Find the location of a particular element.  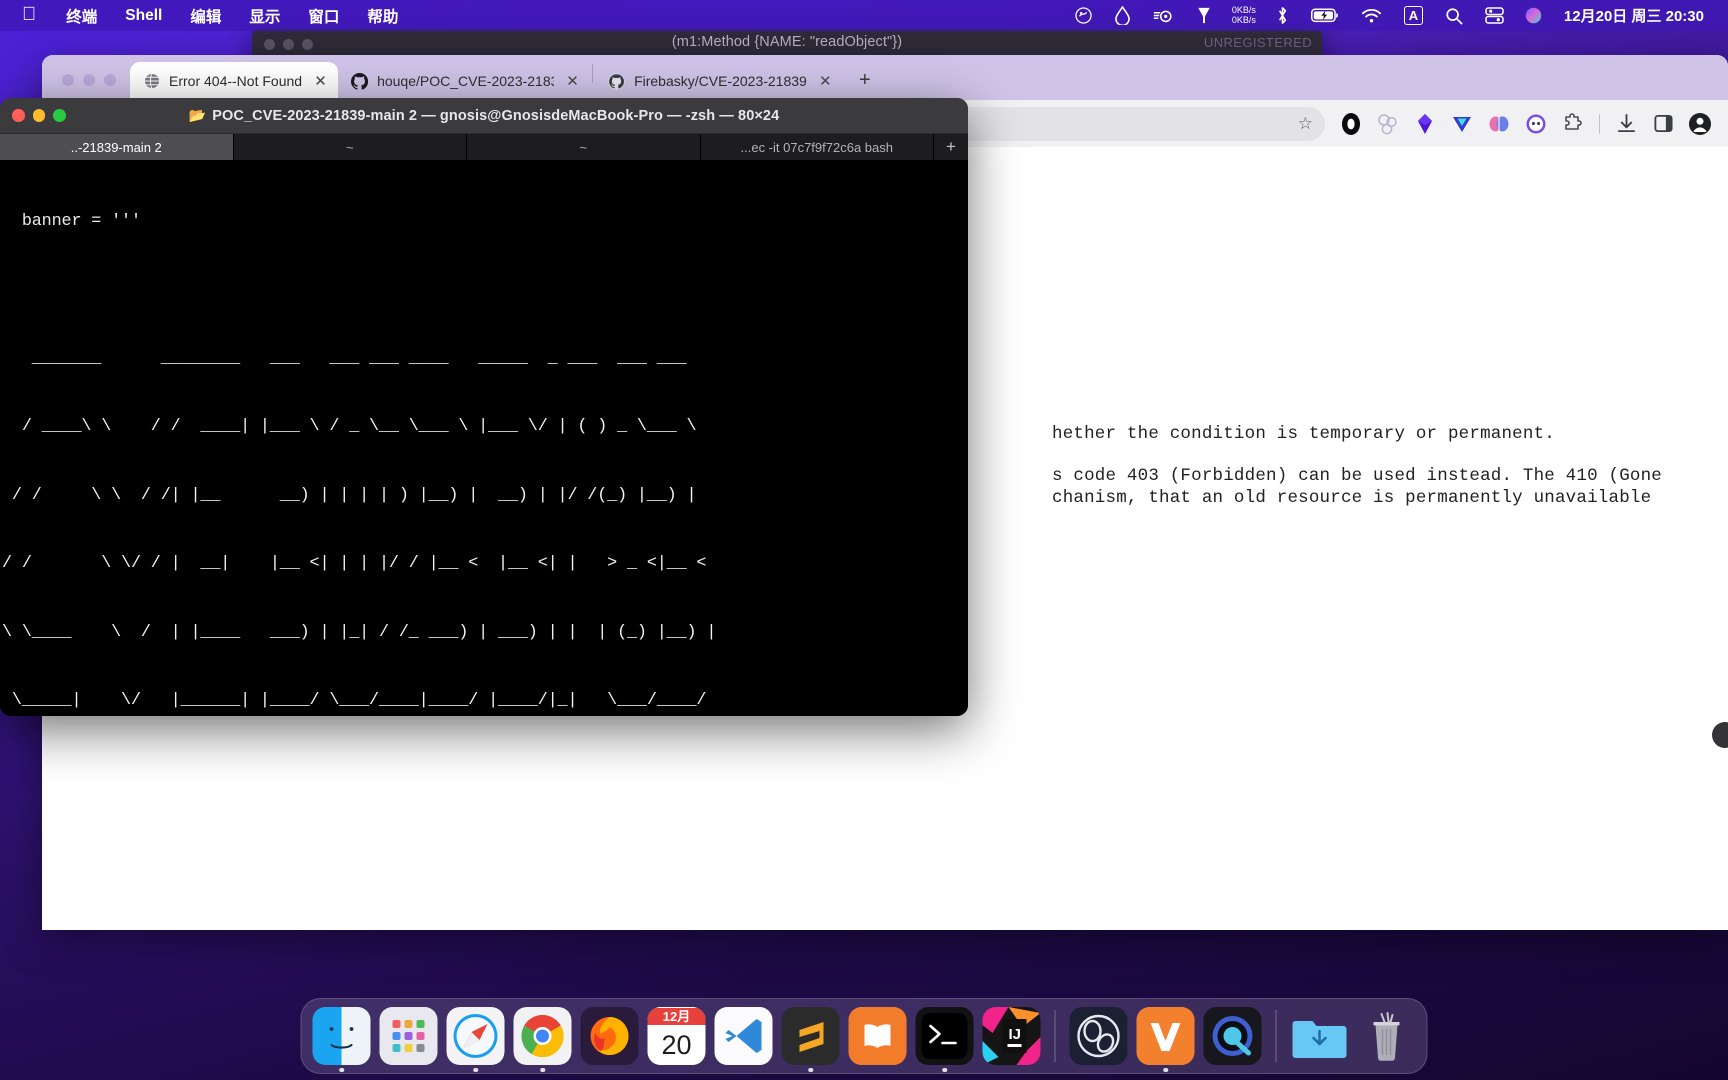

dock-item-trash is located at coordinates (1387, 1036).